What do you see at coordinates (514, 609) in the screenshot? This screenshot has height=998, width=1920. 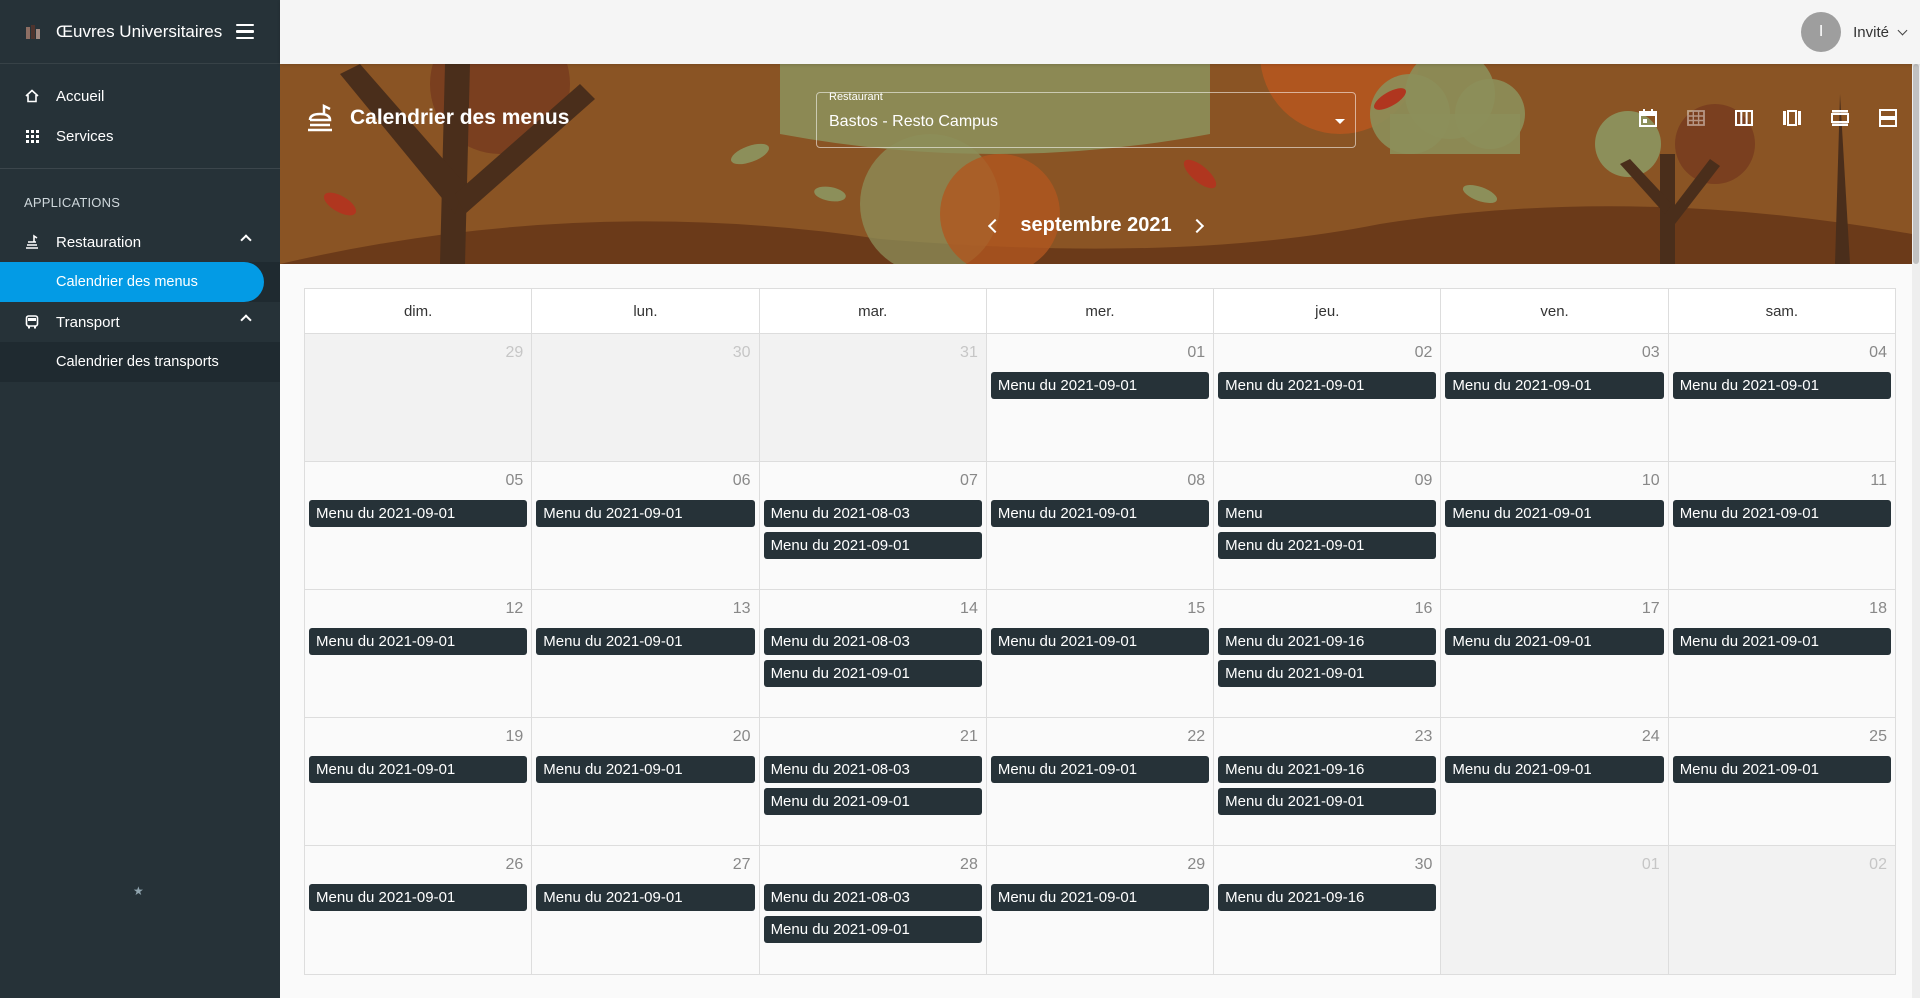 I see `day-number: 12` at bounding box center [514, 609].